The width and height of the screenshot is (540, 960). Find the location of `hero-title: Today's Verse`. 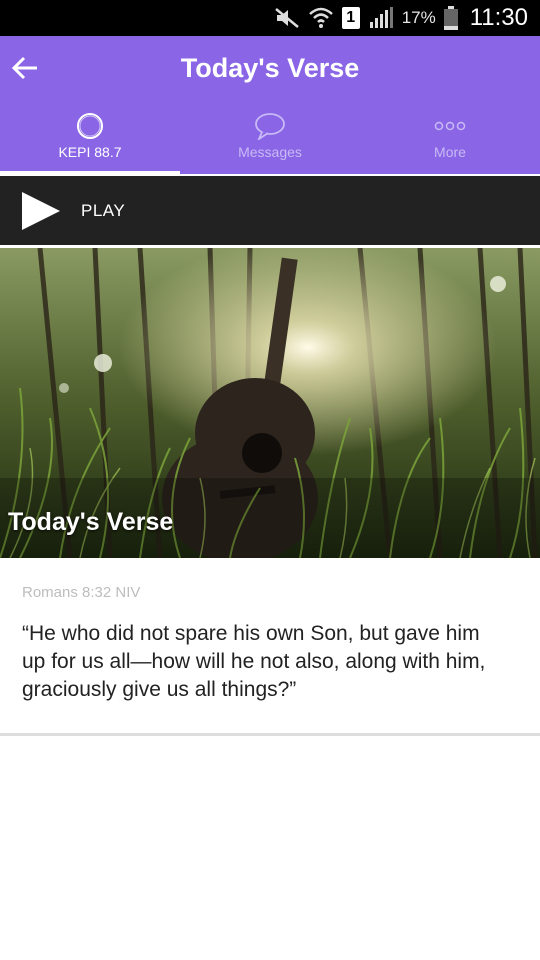

hero-title: Today's Verse is located at coordinates (91, 522).